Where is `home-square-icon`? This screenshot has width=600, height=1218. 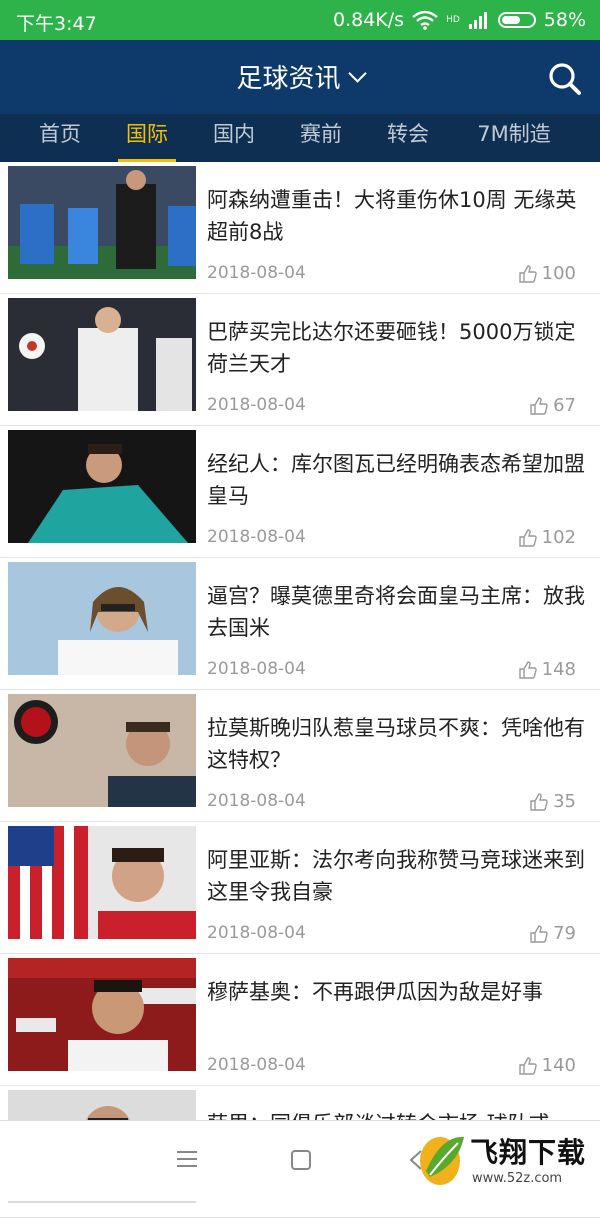 home-square-icon is located at coordinates (301, 1160).